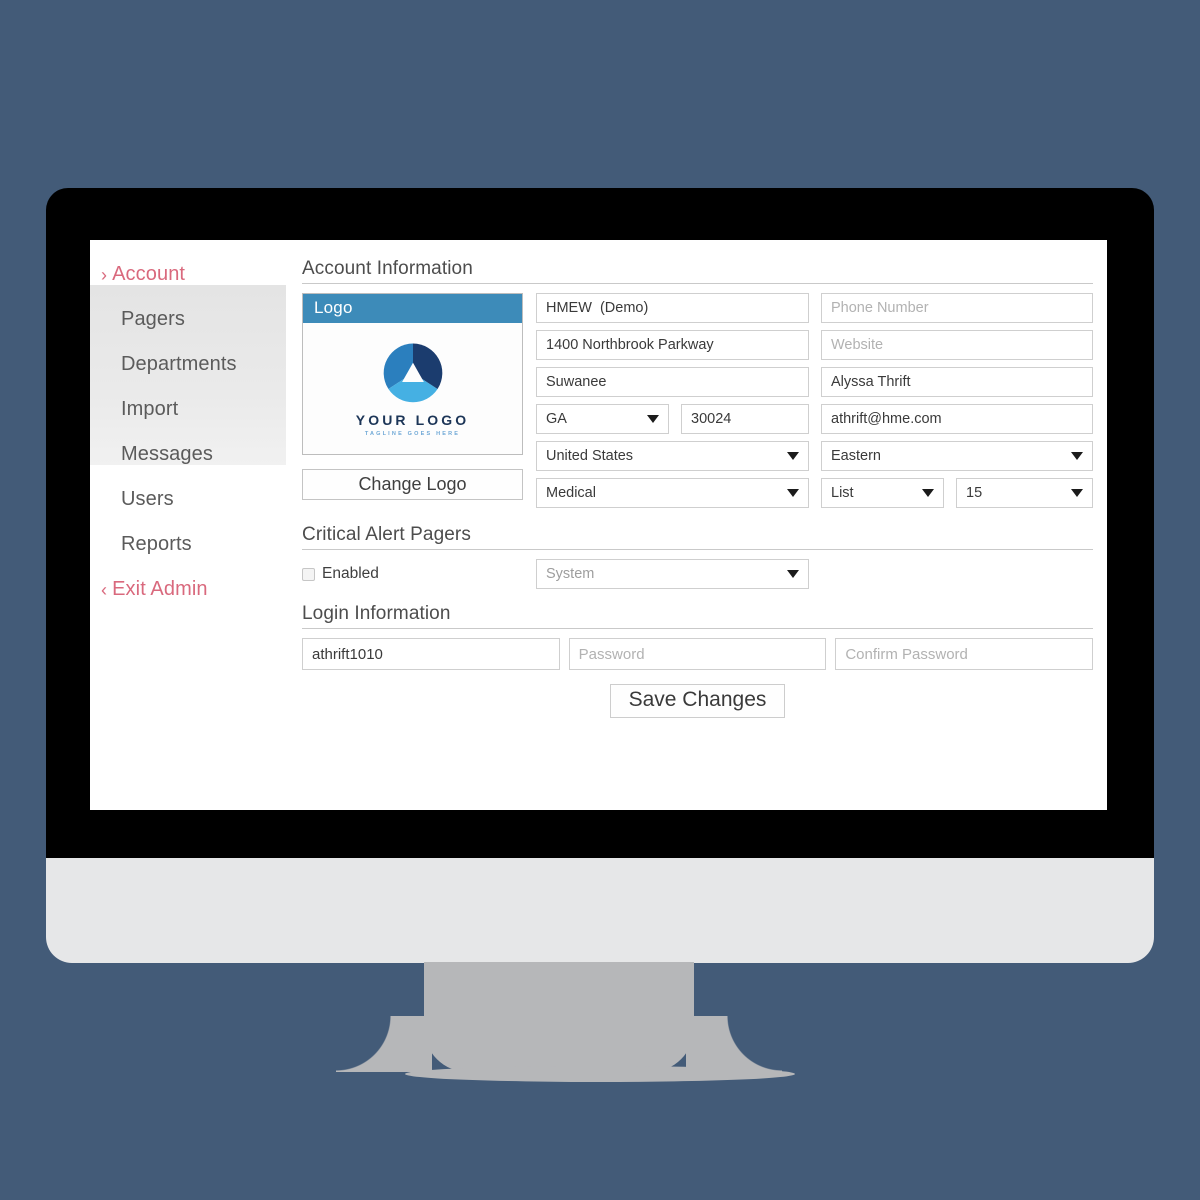 Image resolution: width=1200 pixels, height=1200 pixels. What do you see at coordinates (179, 364) in the screenshot?
I see `sidebar-item-label: Departments` at bounding box center [179, 364].